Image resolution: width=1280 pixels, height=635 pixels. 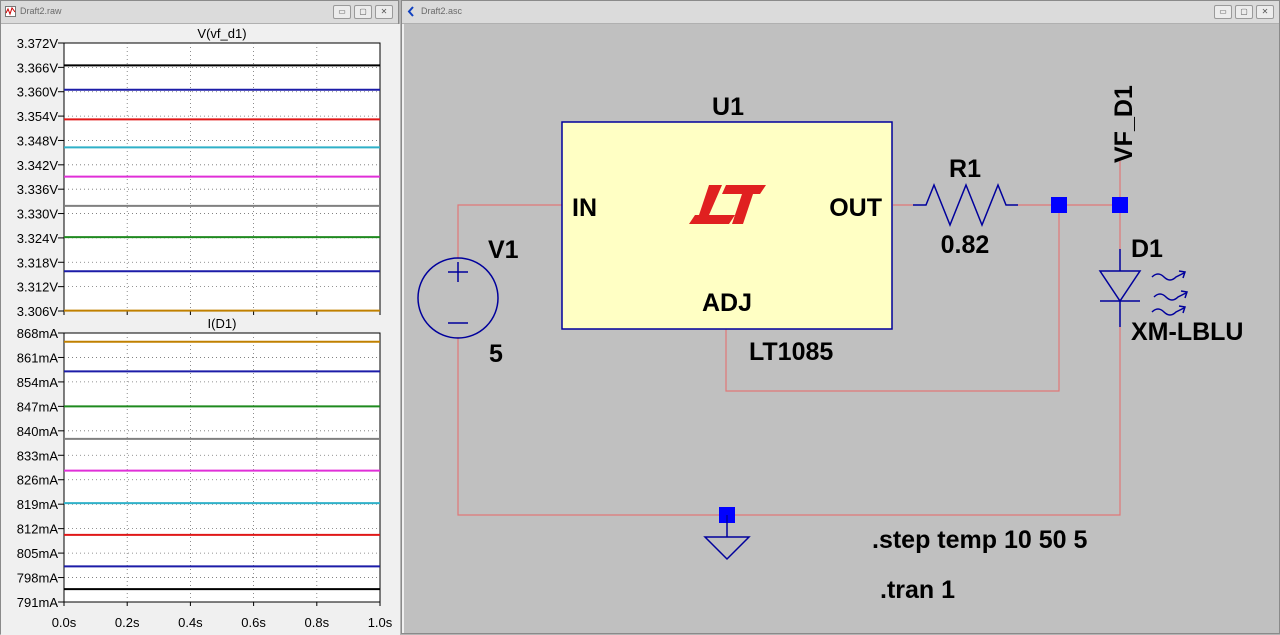 What do you see at coordinates (221, 33) in the screenshot?
I see `voltage-pane-trace-label: V(vf_d1)` at bounding box center [221, 33].